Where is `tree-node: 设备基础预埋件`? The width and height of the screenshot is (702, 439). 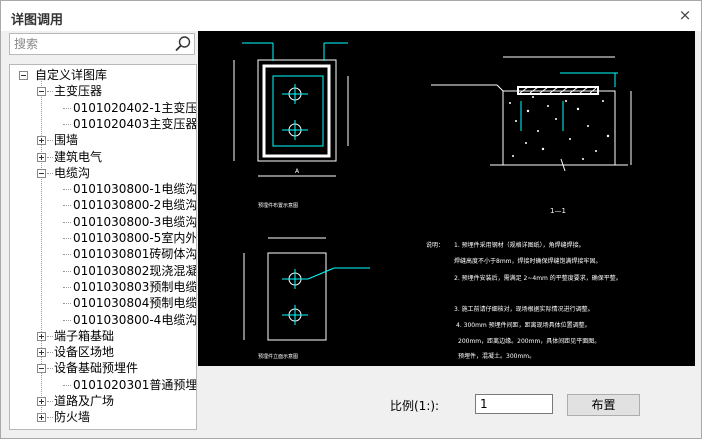 tree-node: 设备基础预埋件 is located at coordinates (96, 368).